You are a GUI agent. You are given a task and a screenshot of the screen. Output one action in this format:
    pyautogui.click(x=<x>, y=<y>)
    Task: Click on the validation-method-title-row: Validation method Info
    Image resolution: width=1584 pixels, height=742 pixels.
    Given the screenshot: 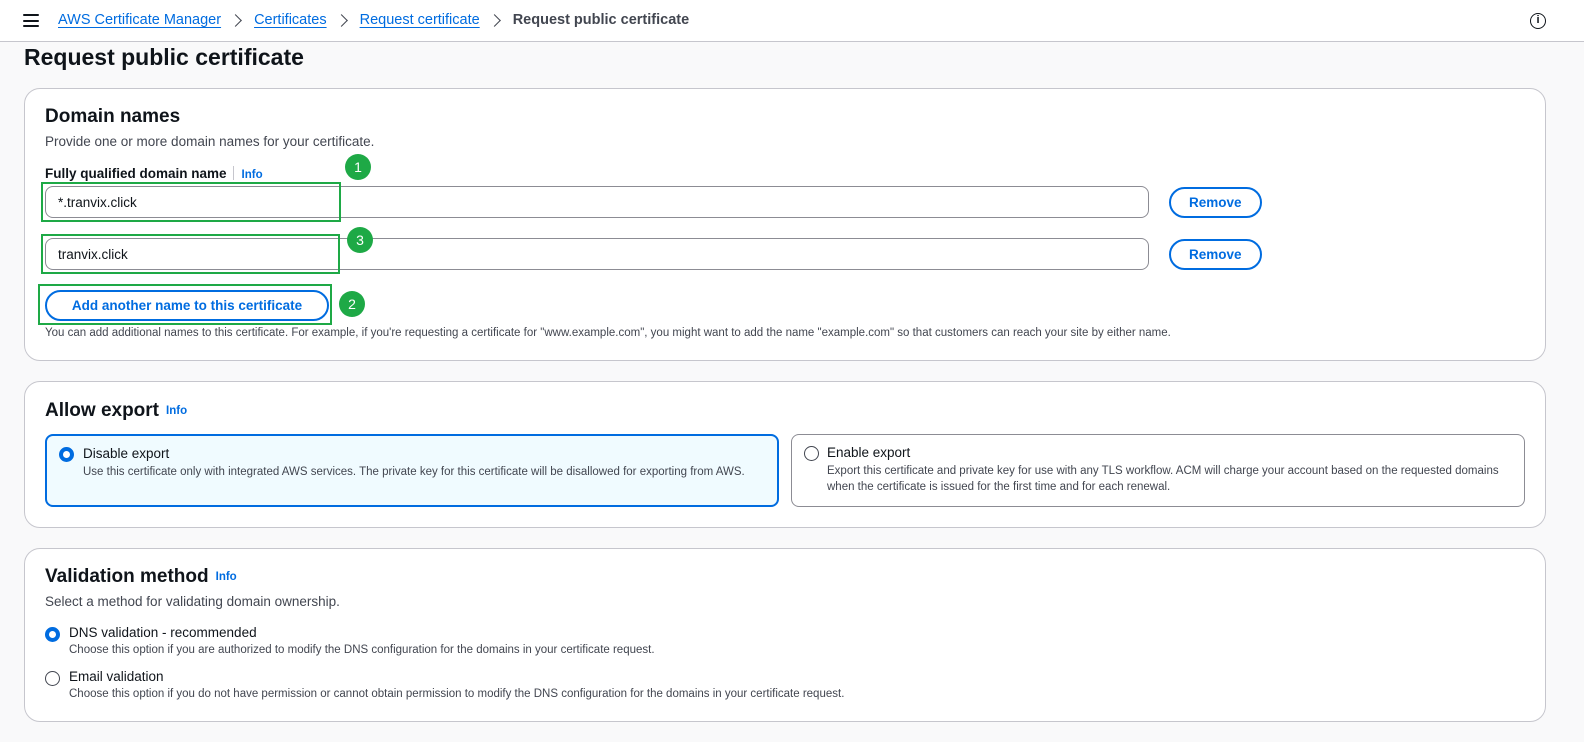 What is the action you would take?
    pyautogui.click(x=141, y=577)
    